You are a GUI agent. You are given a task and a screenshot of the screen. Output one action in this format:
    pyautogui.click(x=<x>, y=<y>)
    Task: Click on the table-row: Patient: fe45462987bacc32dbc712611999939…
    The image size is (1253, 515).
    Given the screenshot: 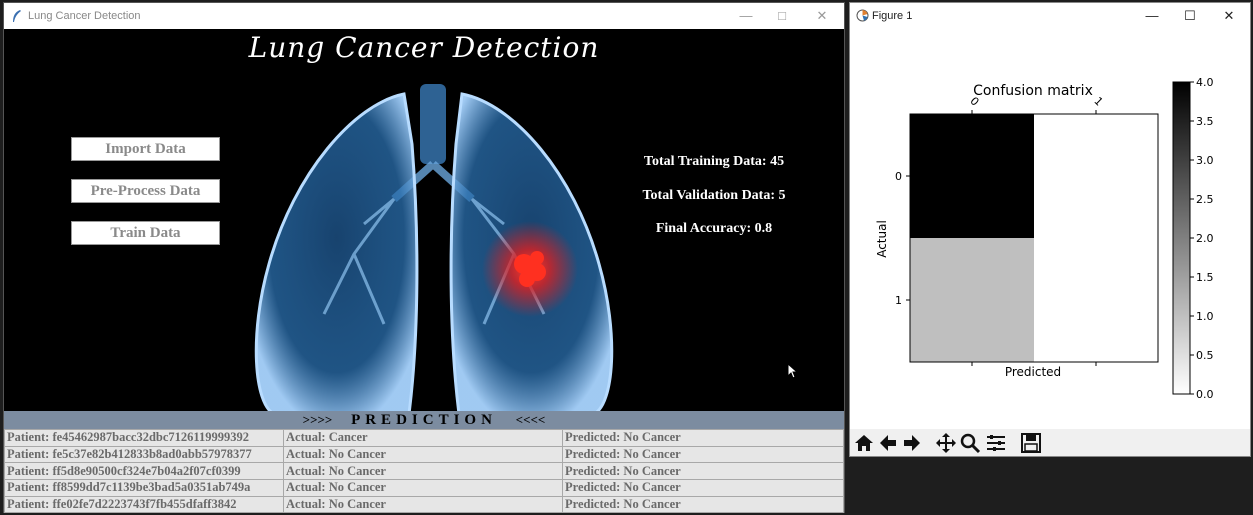 What is the action you would take?
    pyautogui.click(x=424, y=438)
    